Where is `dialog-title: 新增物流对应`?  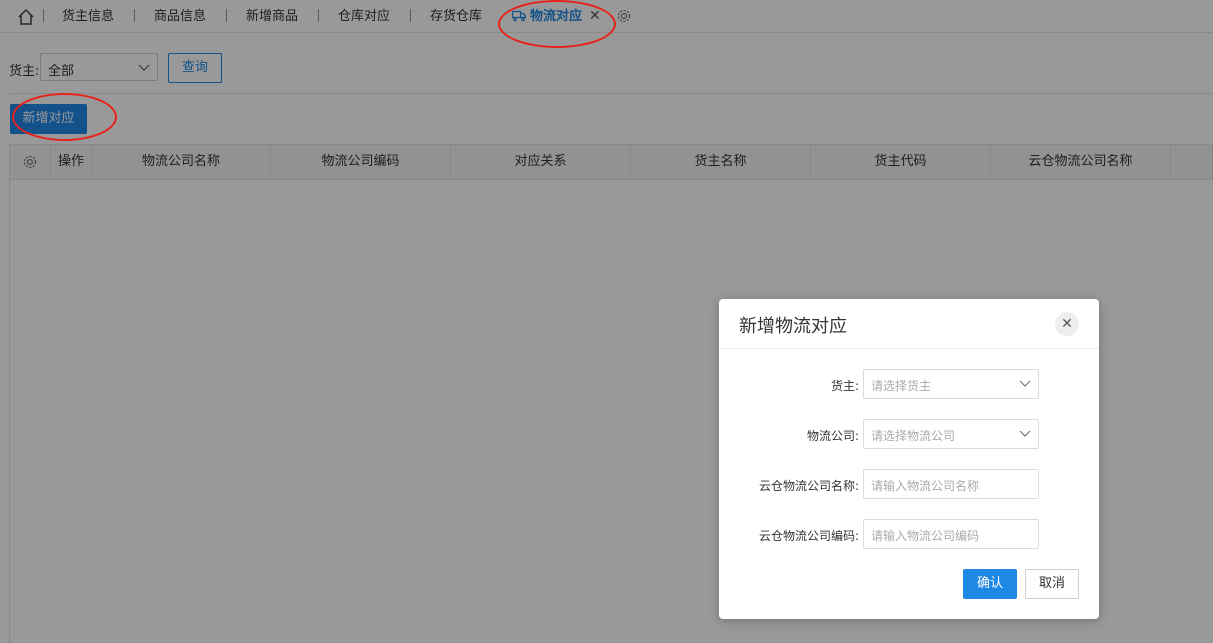 dialog-title: 新增物流对应 is located at coordinates (793, 326).